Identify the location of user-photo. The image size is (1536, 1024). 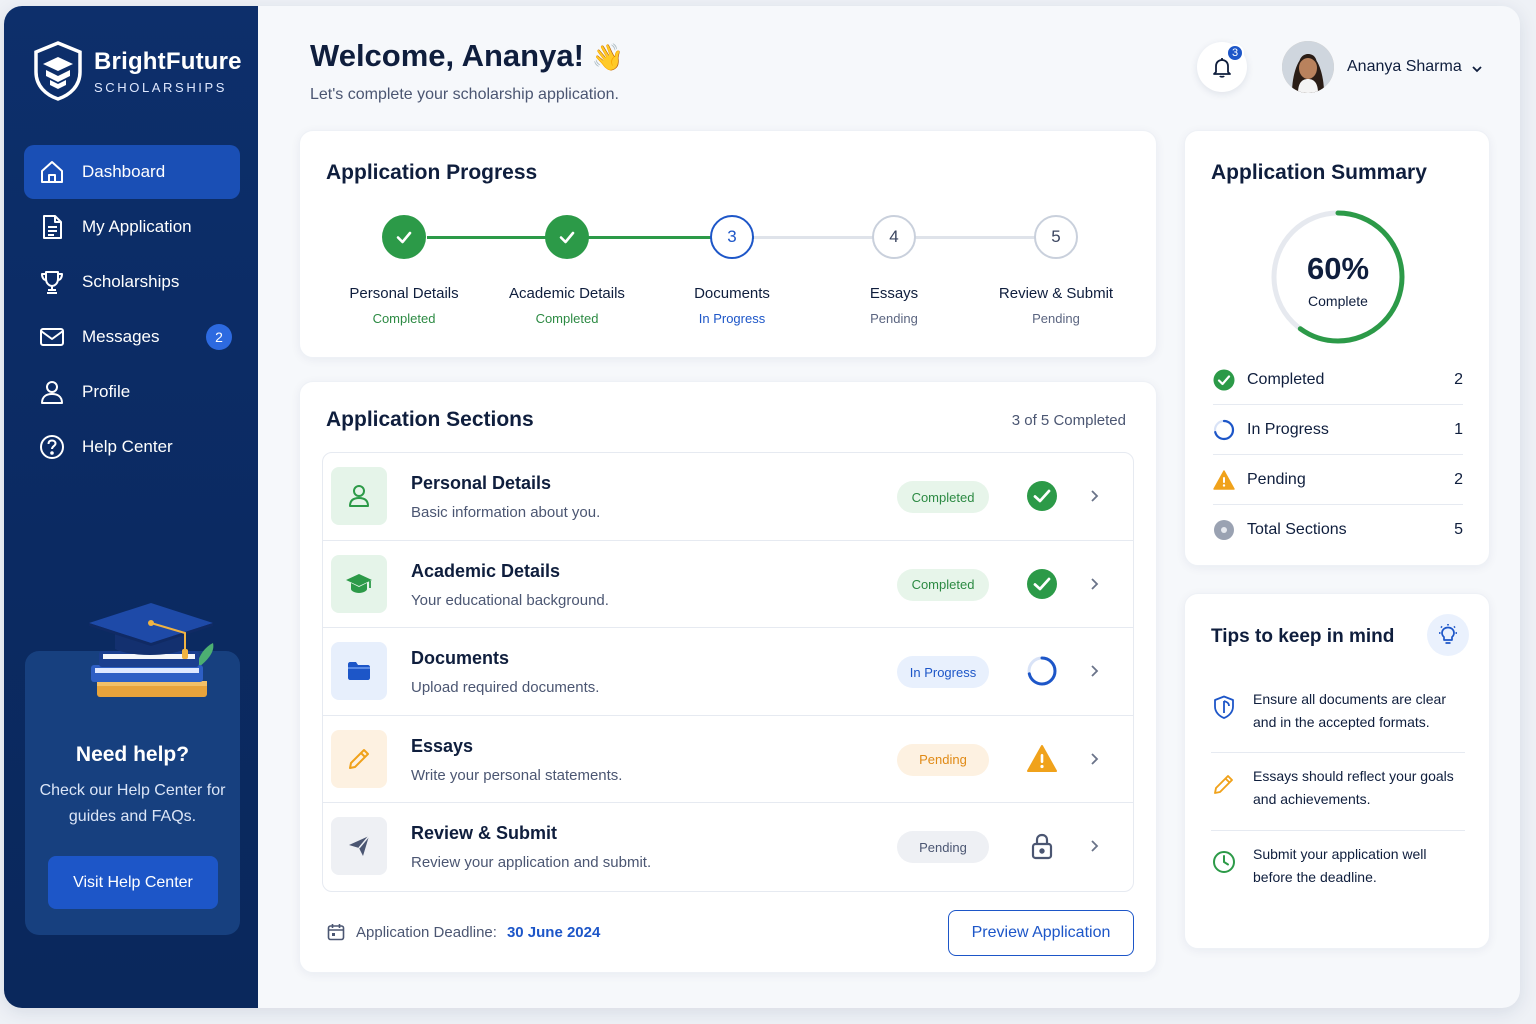
(1308, 67).